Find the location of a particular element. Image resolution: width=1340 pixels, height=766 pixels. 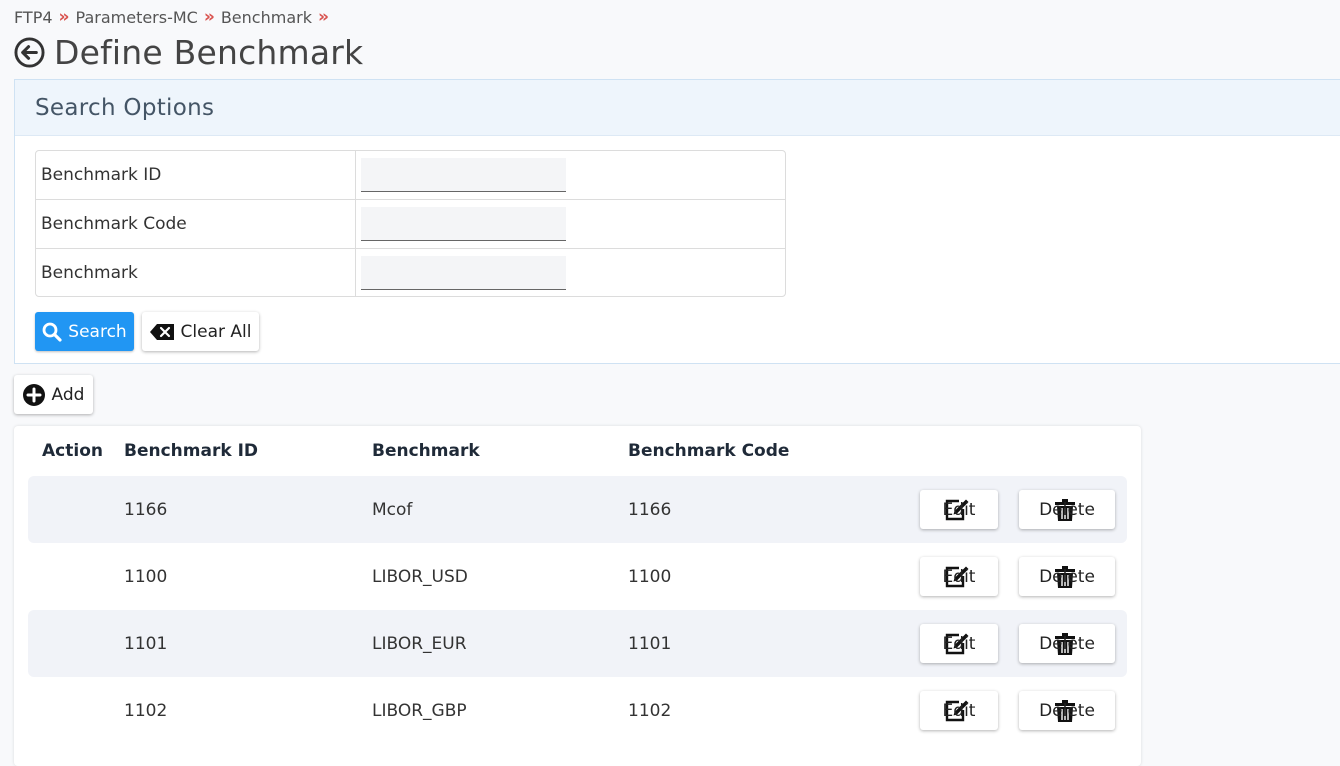

clear-all-button: Clear All is located at coordinates (200, 331).